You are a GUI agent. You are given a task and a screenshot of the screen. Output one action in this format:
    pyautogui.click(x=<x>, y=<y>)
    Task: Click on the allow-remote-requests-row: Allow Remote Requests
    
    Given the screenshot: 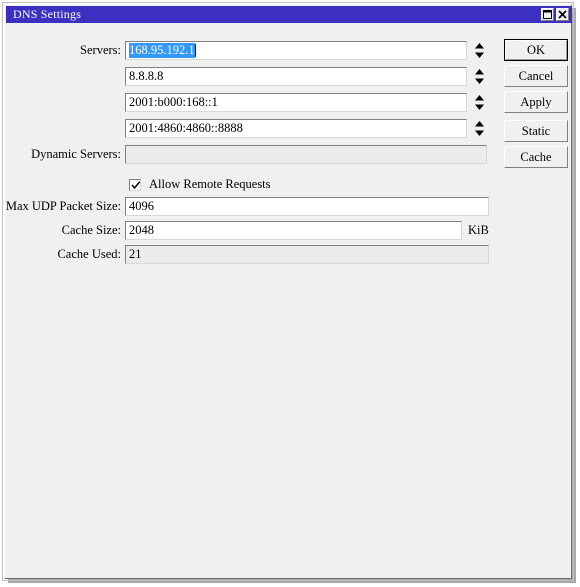 What is the action you would take?
    pyautogui.click(x=200, y=184)
    